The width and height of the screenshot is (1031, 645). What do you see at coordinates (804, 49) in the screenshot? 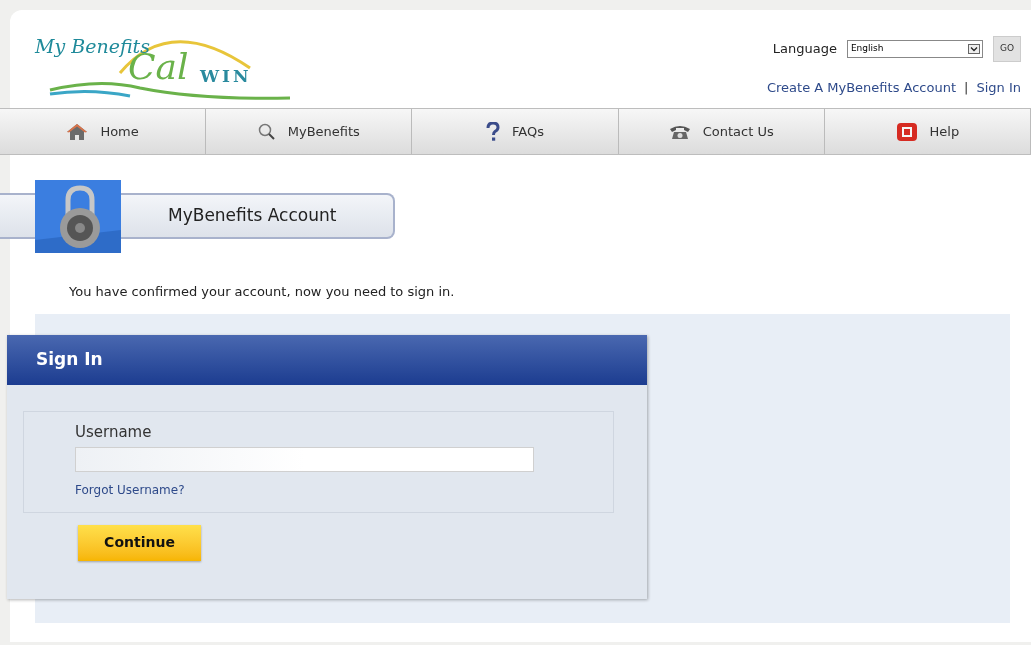
I see `language-label: Language` at bounding box center [804, 49].